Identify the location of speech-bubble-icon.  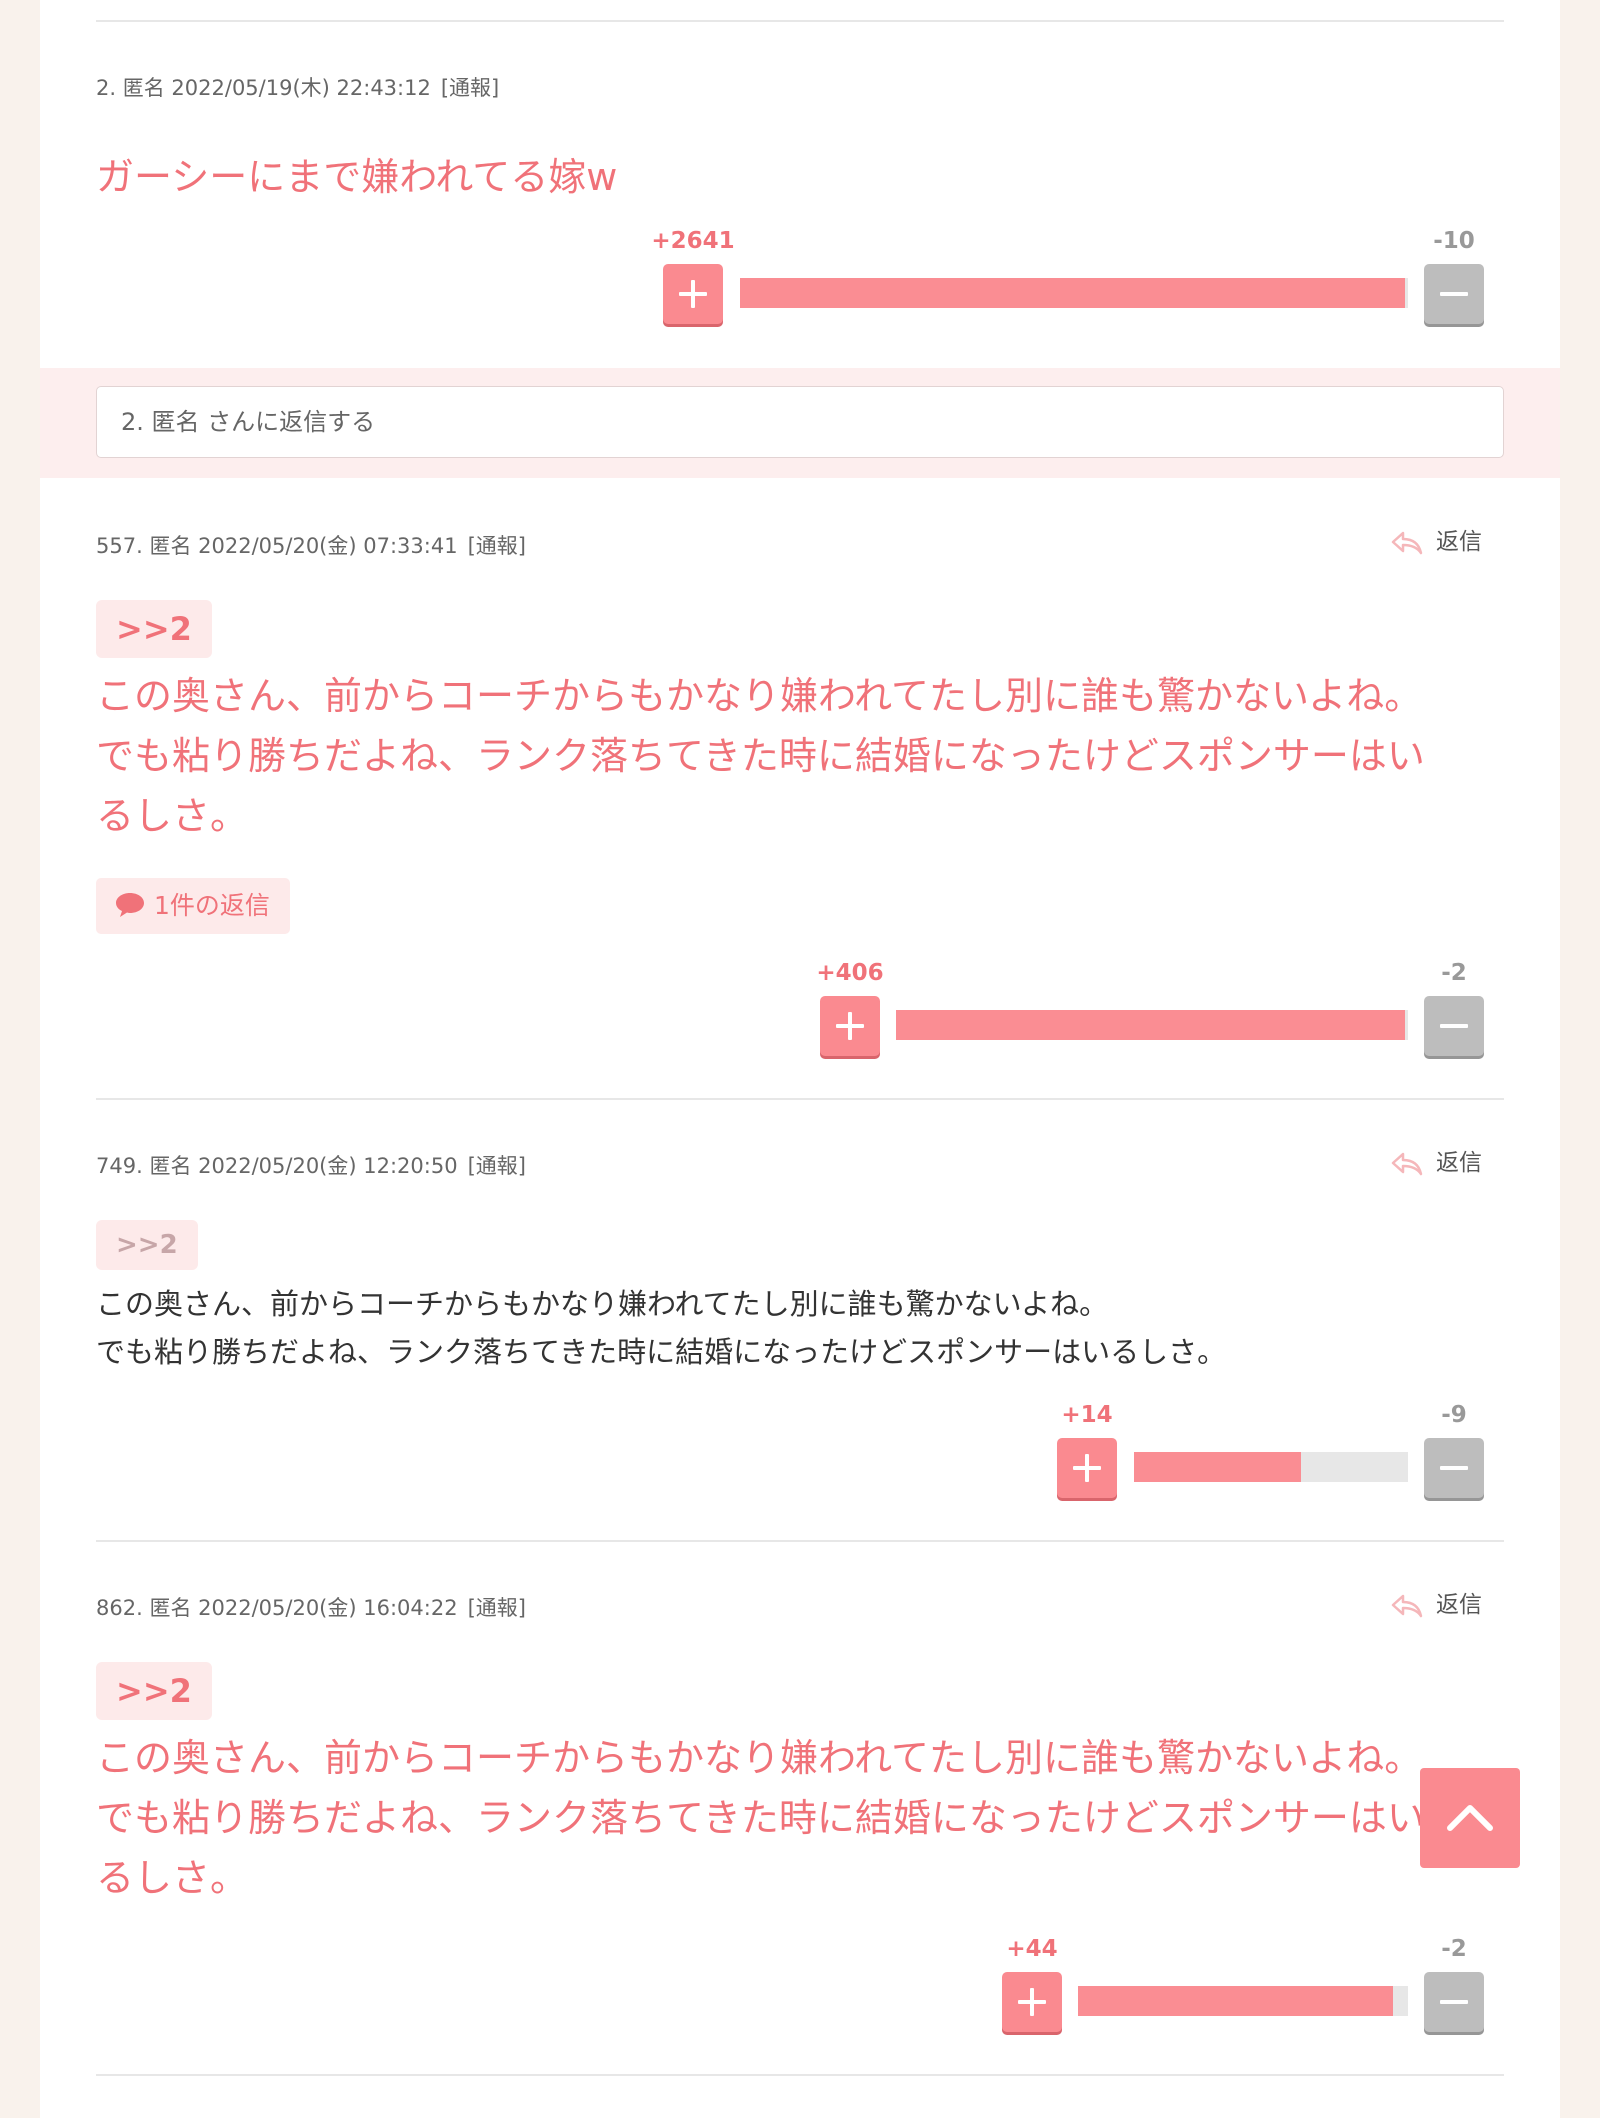
(130, 905).